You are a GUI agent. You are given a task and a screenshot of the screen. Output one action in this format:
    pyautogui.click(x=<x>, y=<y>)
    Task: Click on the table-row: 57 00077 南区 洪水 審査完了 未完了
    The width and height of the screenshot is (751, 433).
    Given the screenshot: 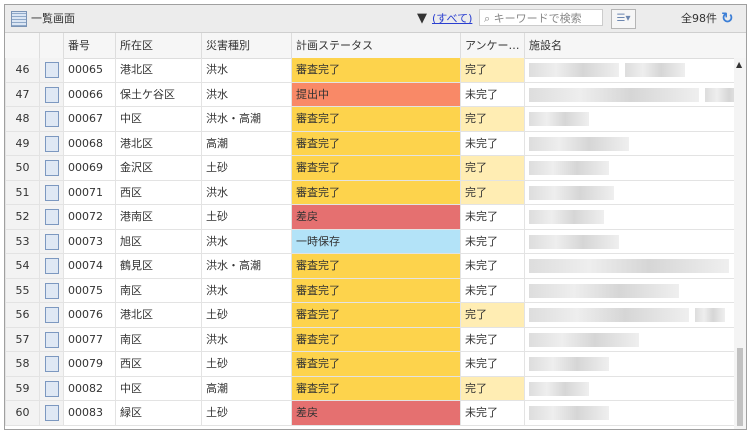 What is the action you would take?
    pyautogui.click(x=369, y=339)
    